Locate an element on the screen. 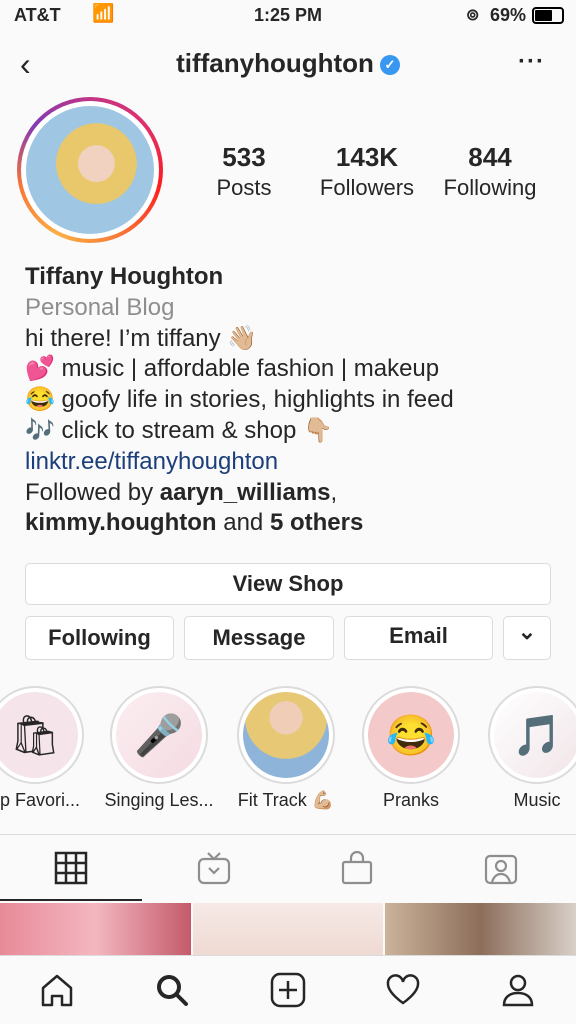  suggestions-dropdown-button: ⌄ is located at coordinates (527, 638).